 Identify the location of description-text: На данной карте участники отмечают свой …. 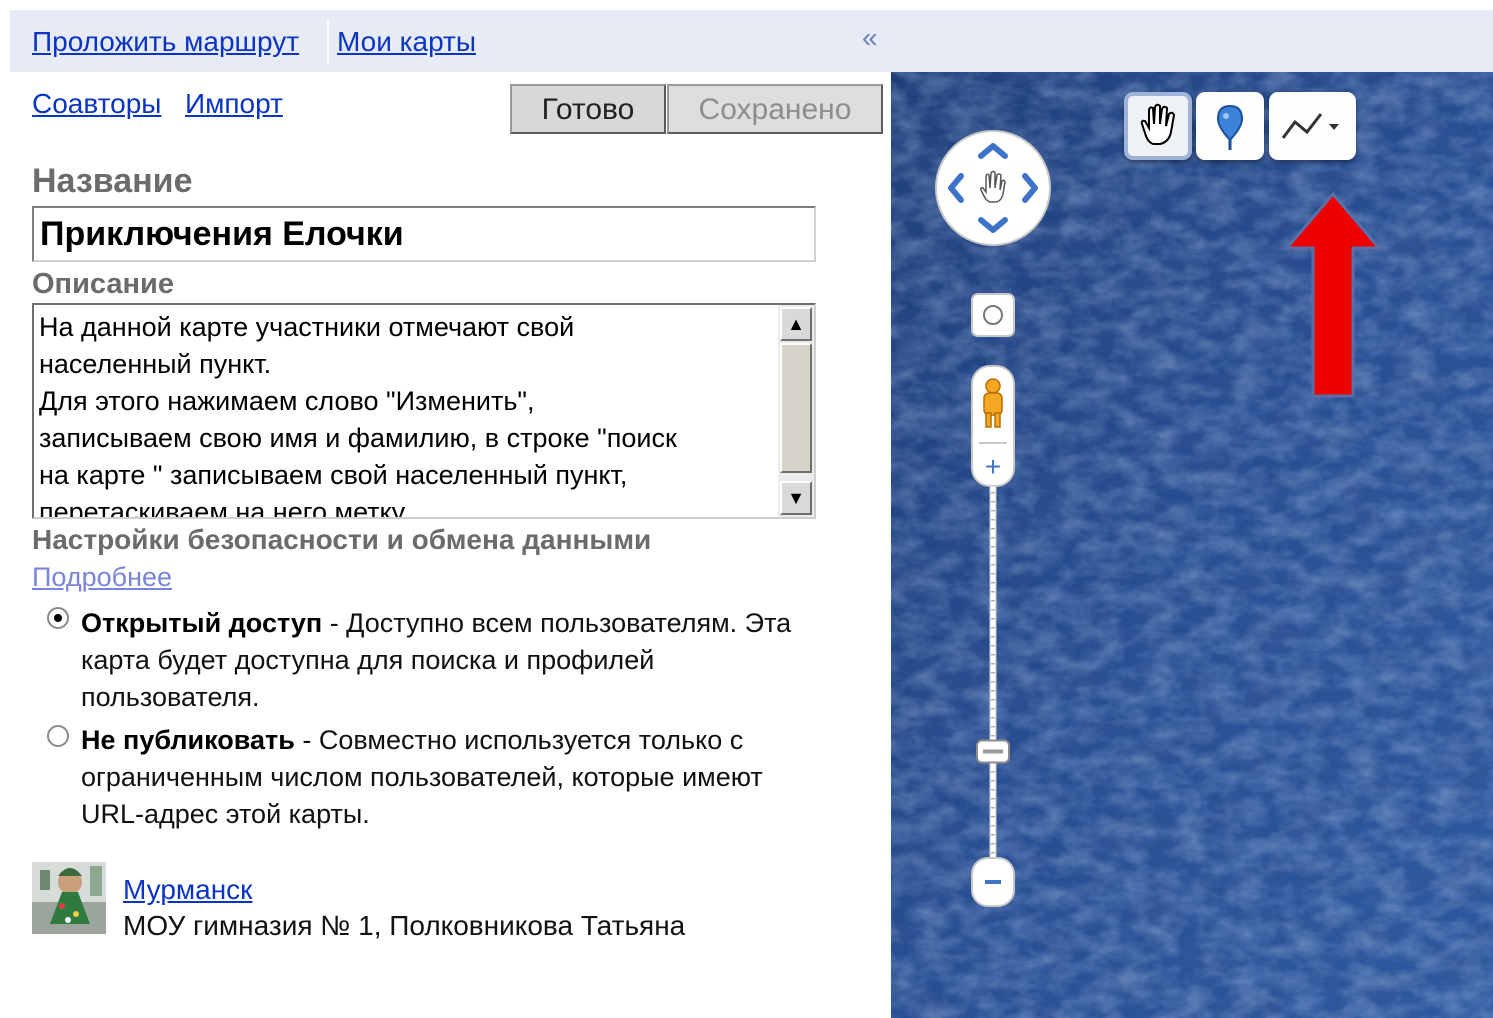
(404, 413).